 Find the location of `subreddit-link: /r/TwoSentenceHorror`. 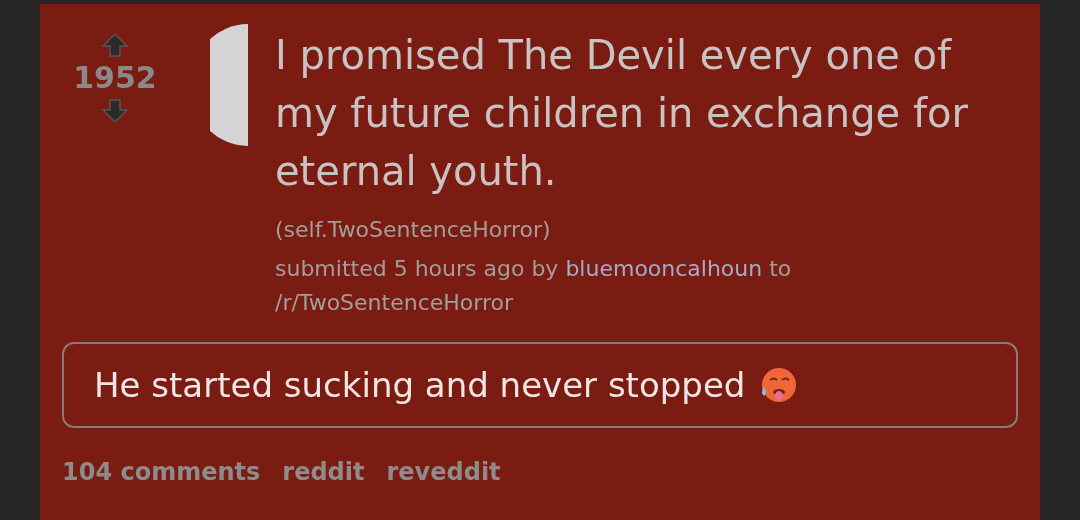

subreddit-link: /r/TwoSentenceHorror is located at coordinates (394, 302).